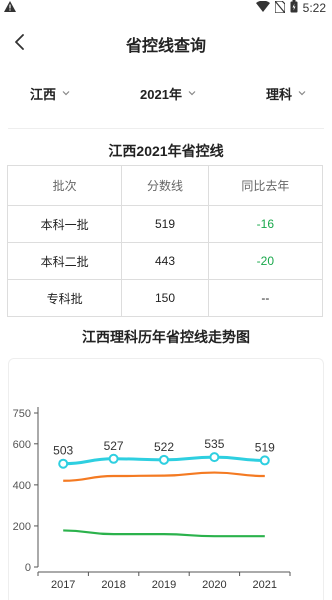 This screenshot has width=332, height=600. What do you see at coordinates (22, 414) in the screenshot?
I see `y-tick-label: 750` at bounding box center [22, 414].